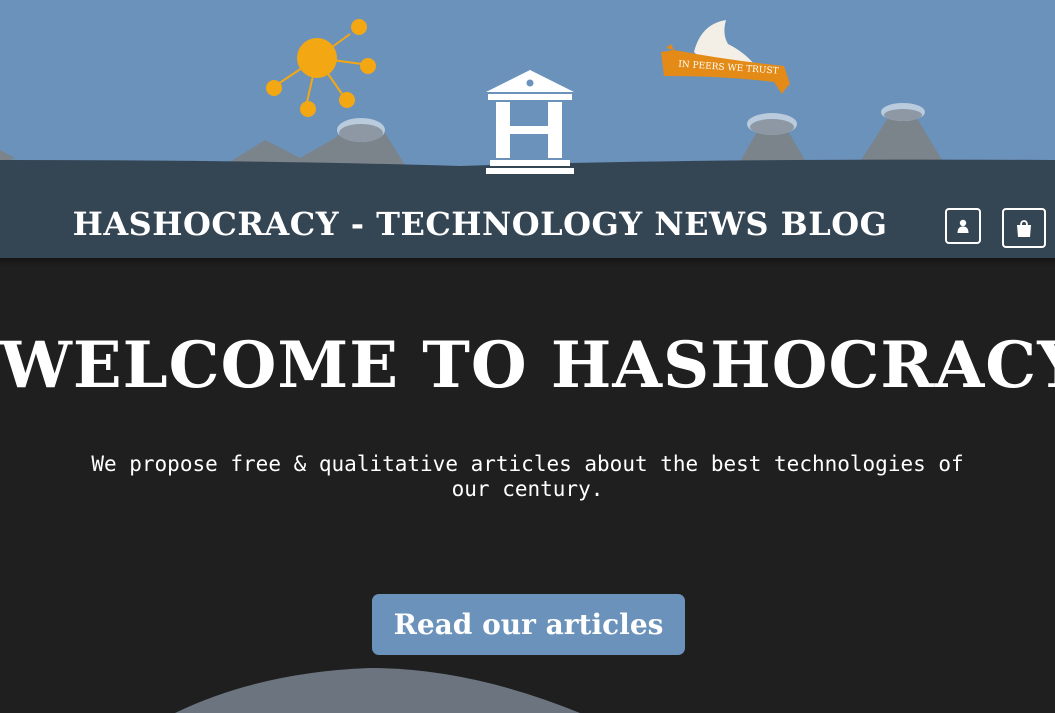 This screenshot has width=1055, height=713. I want to click on bottom-hill-decoration, so click(377, 690).